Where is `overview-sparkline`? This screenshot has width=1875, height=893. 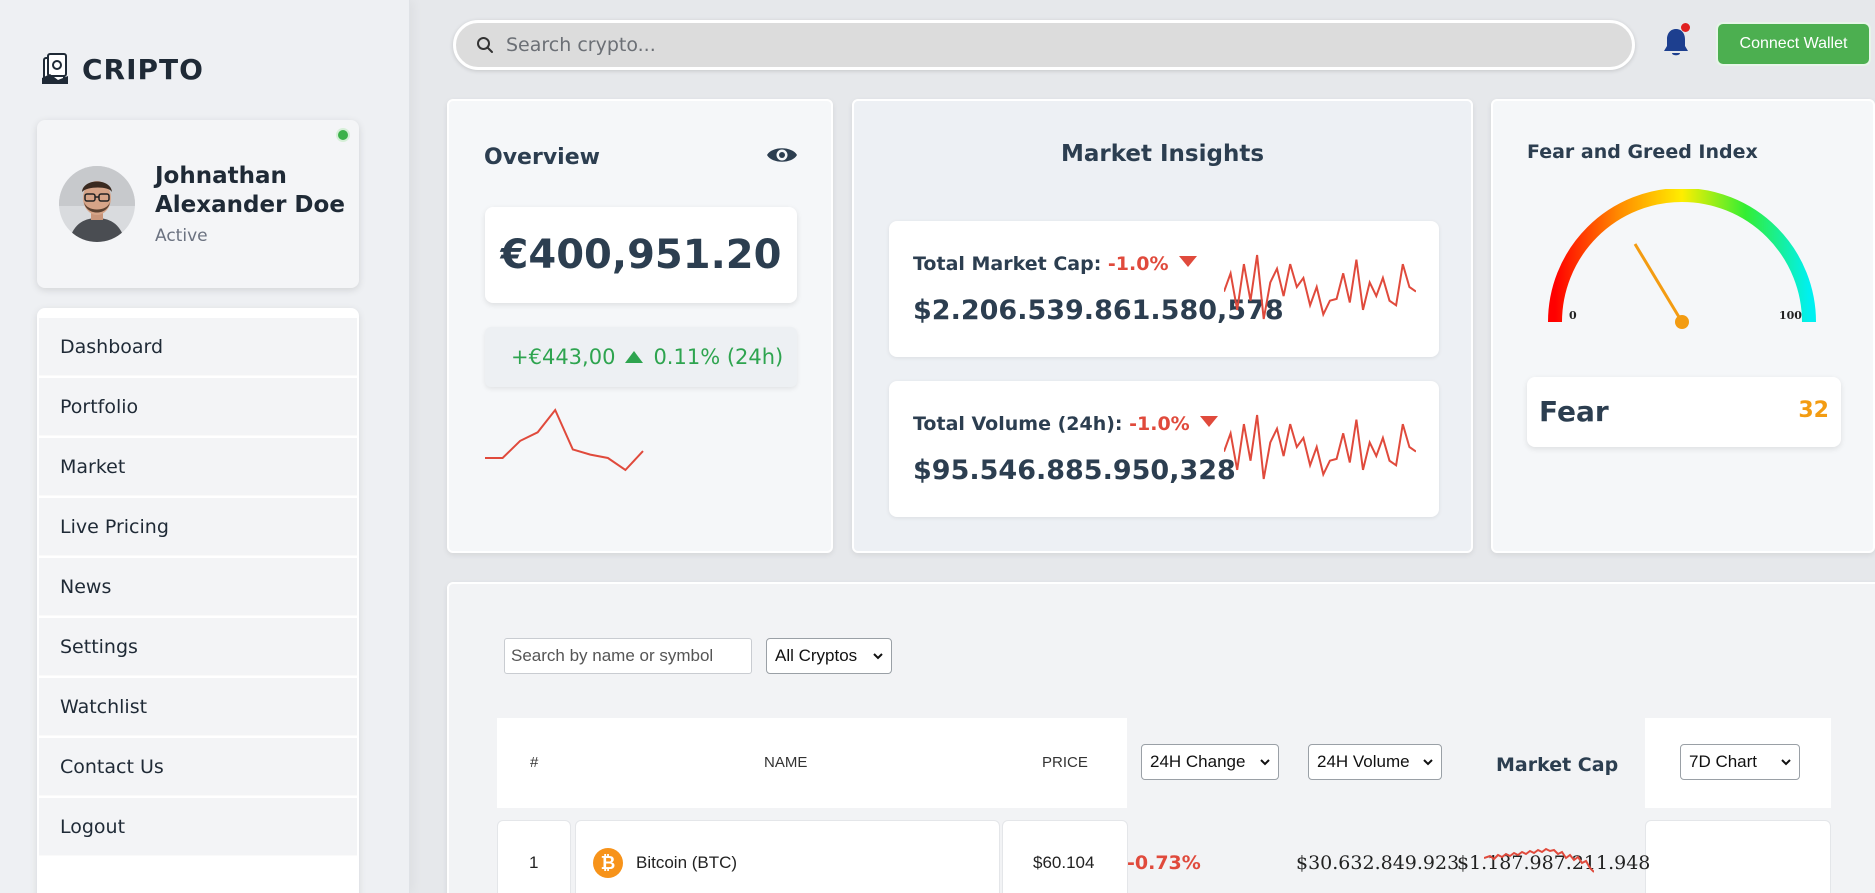
overview-sparkline is located at coordinates (564, 440).